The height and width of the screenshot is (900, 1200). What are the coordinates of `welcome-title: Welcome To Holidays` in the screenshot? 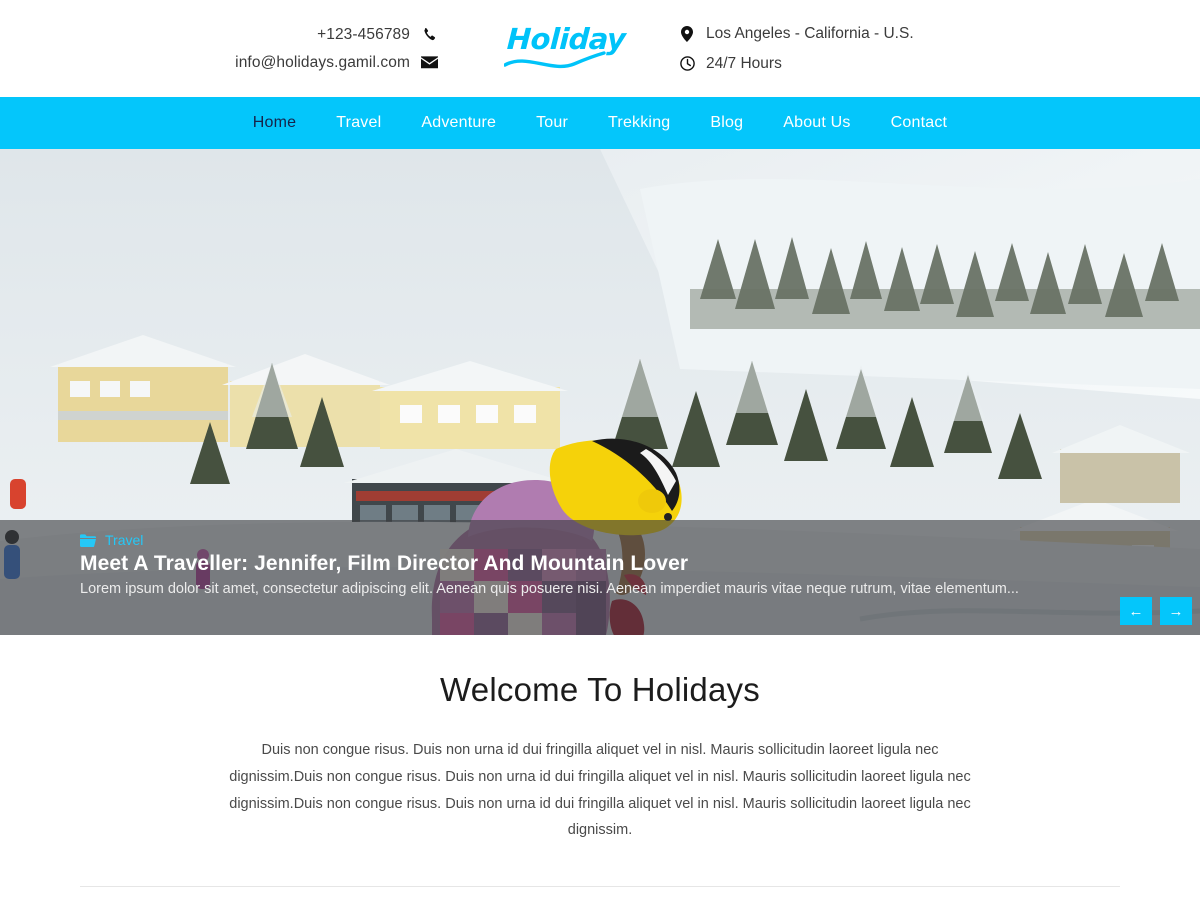 It's located at (600, 689).